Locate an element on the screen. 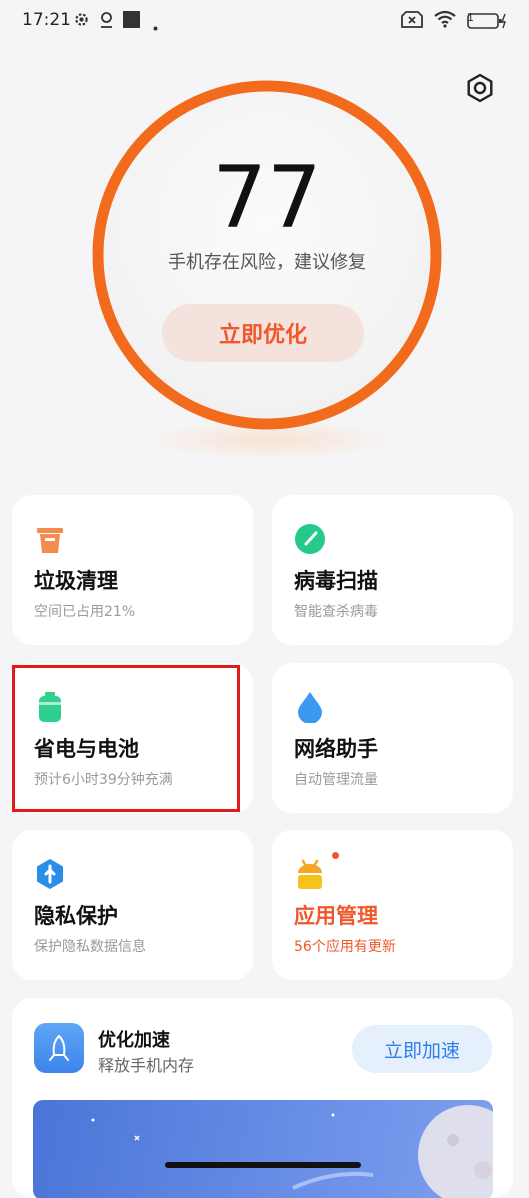 This screenshot has width=529, height=1198. settings-hexagon-icon is located at coordinates (480, 88).